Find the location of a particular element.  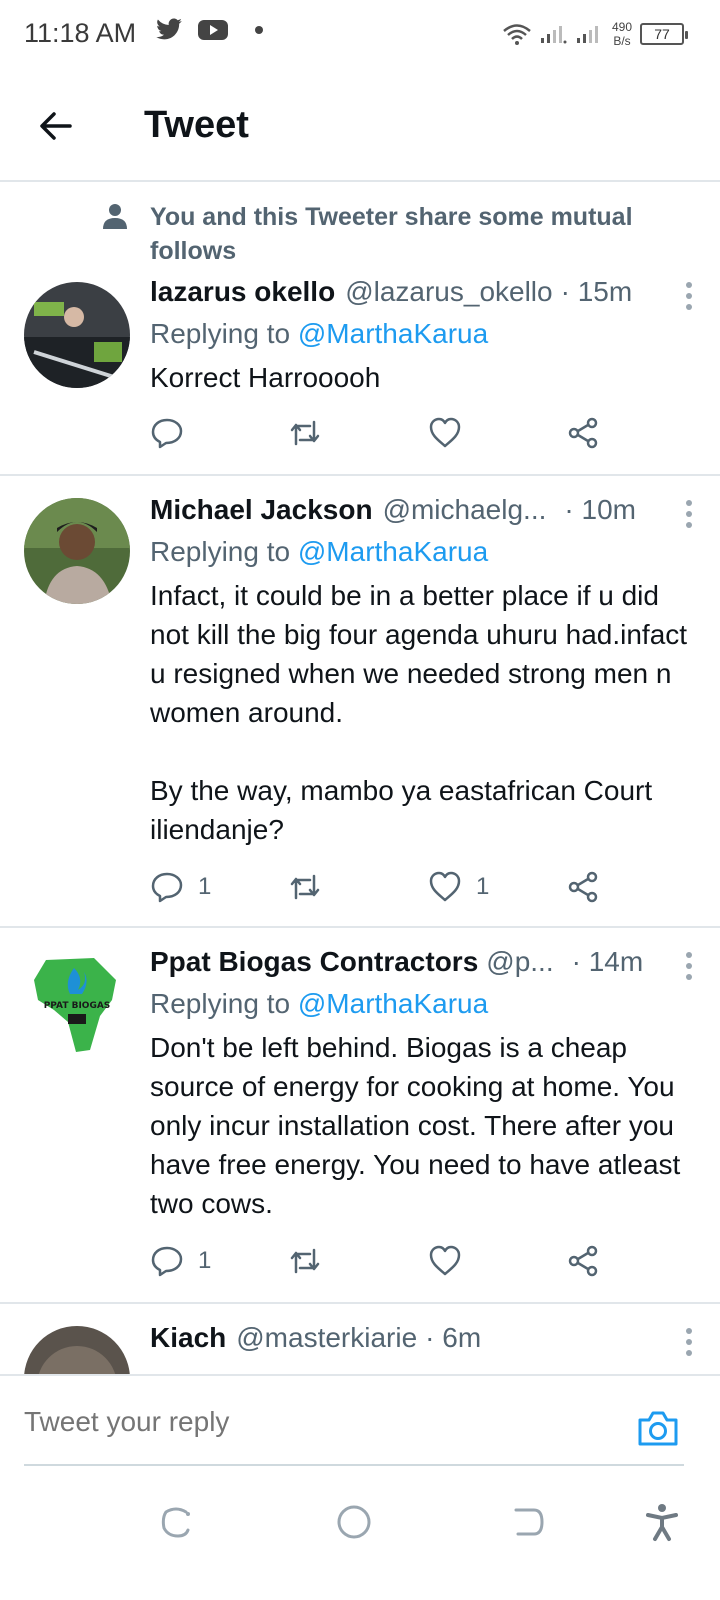

twitter-icon is located at coordinates (169, 29).